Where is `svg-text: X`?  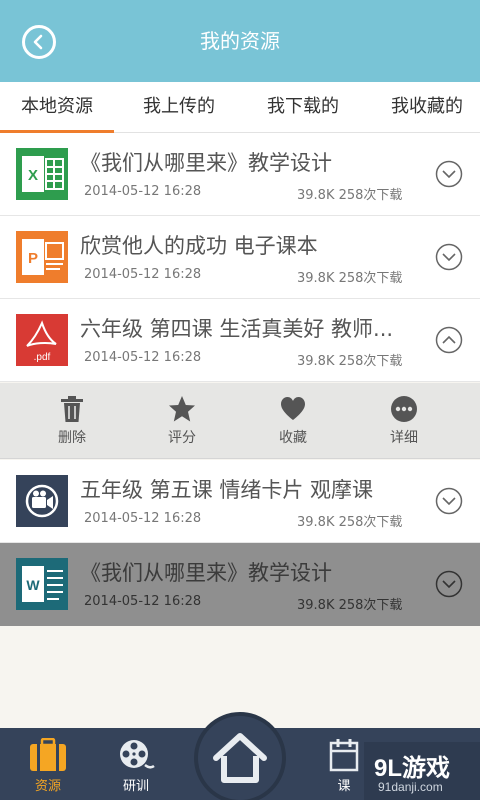 svg-text: X is located at coordinates (33, 175).